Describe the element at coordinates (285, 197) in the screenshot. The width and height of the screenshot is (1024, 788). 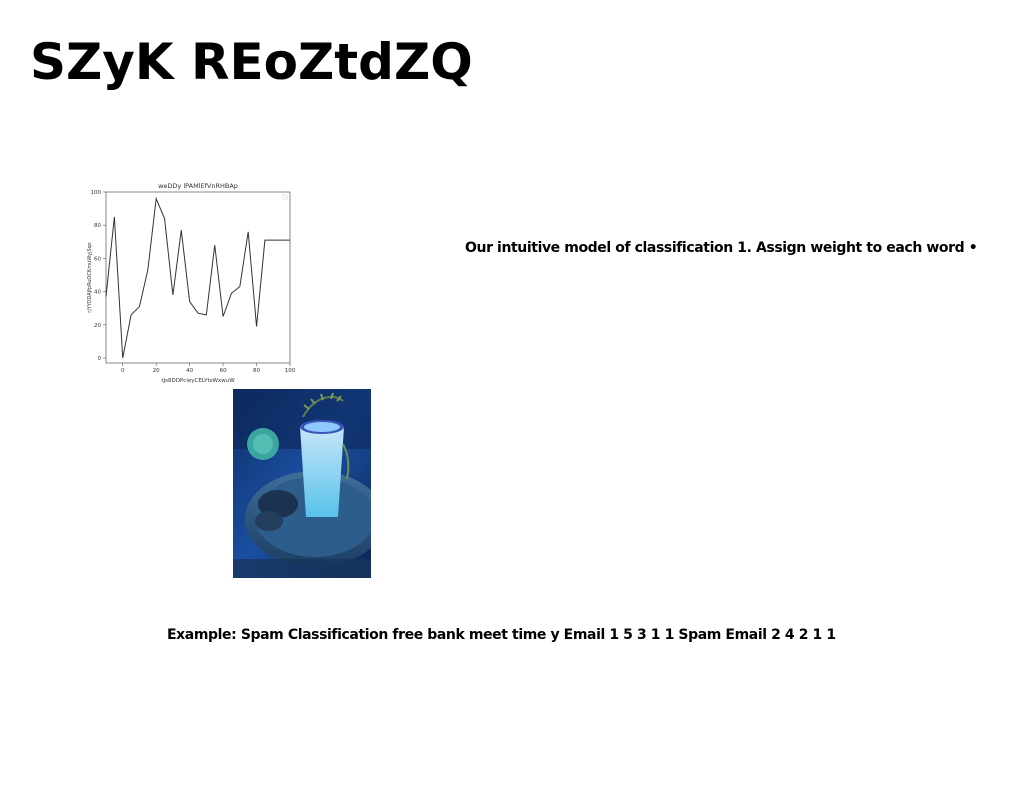
I see `legend-box` at that location.